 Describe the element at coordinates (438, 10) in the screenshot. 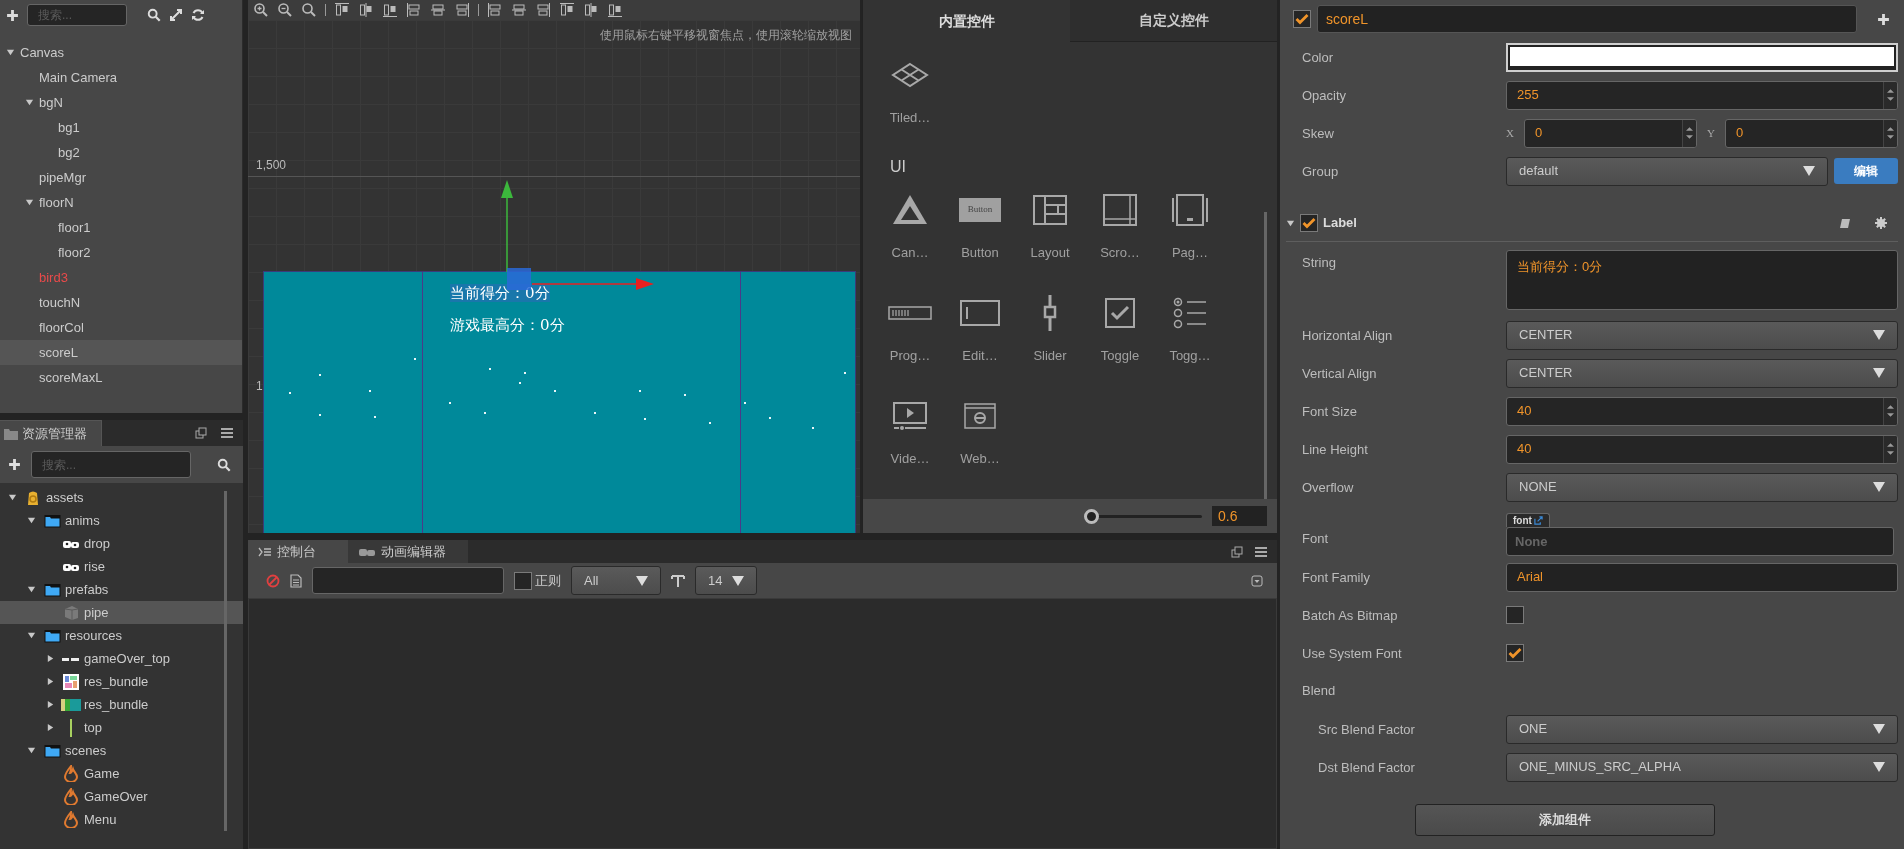

I see `align-center-icon` at that location.